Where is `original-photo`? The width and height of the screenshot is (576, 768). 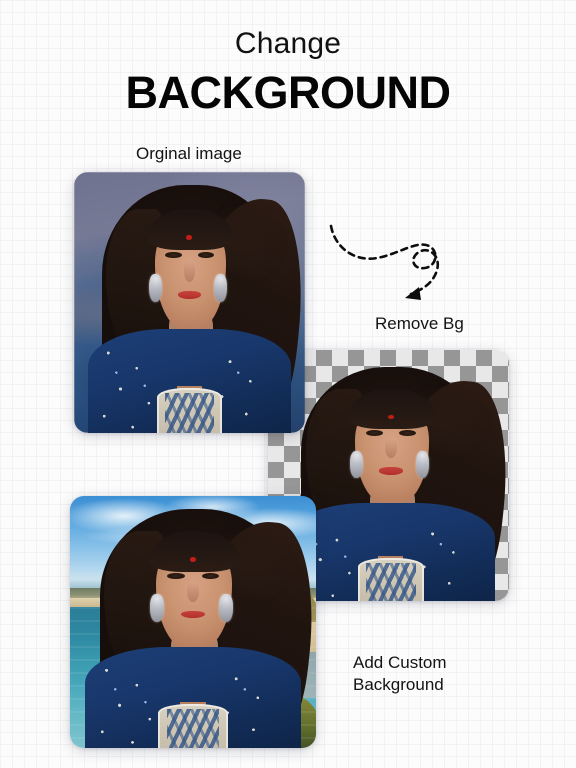
original-photo is located at coordinates (189, 302).